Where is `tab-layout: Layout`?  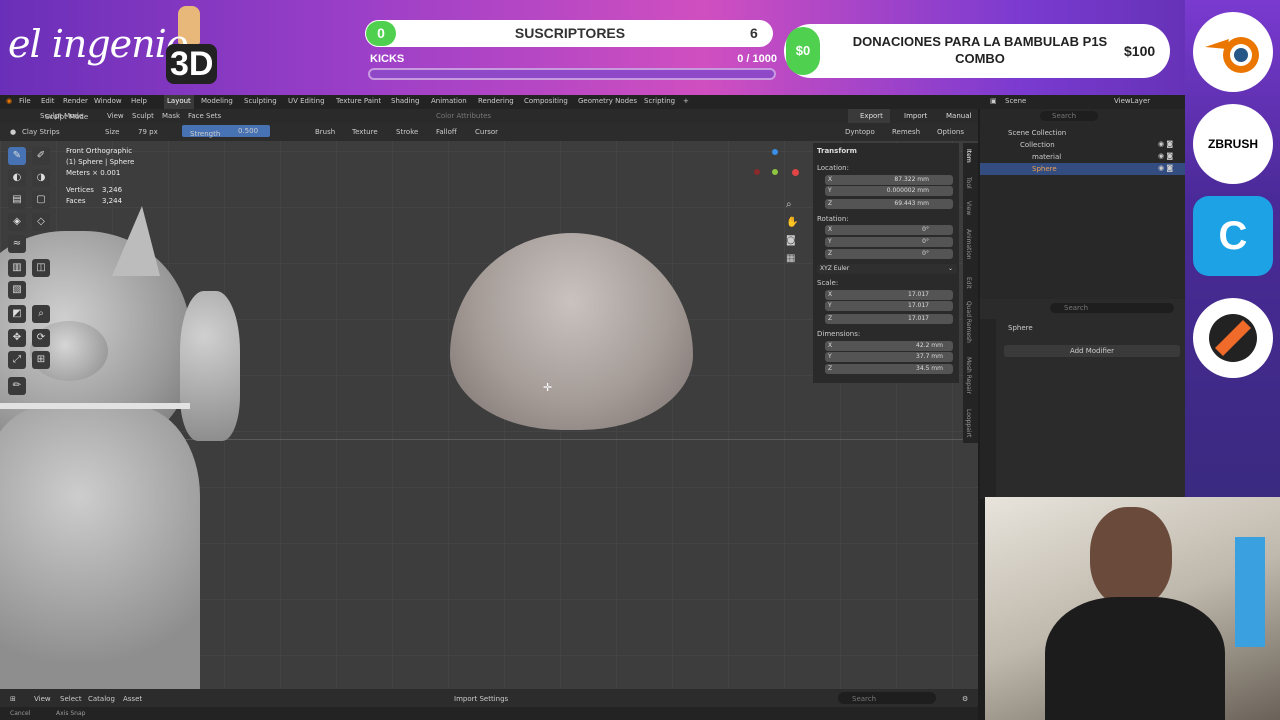 tab-layout: Layout is located at coordinates (179, 102).